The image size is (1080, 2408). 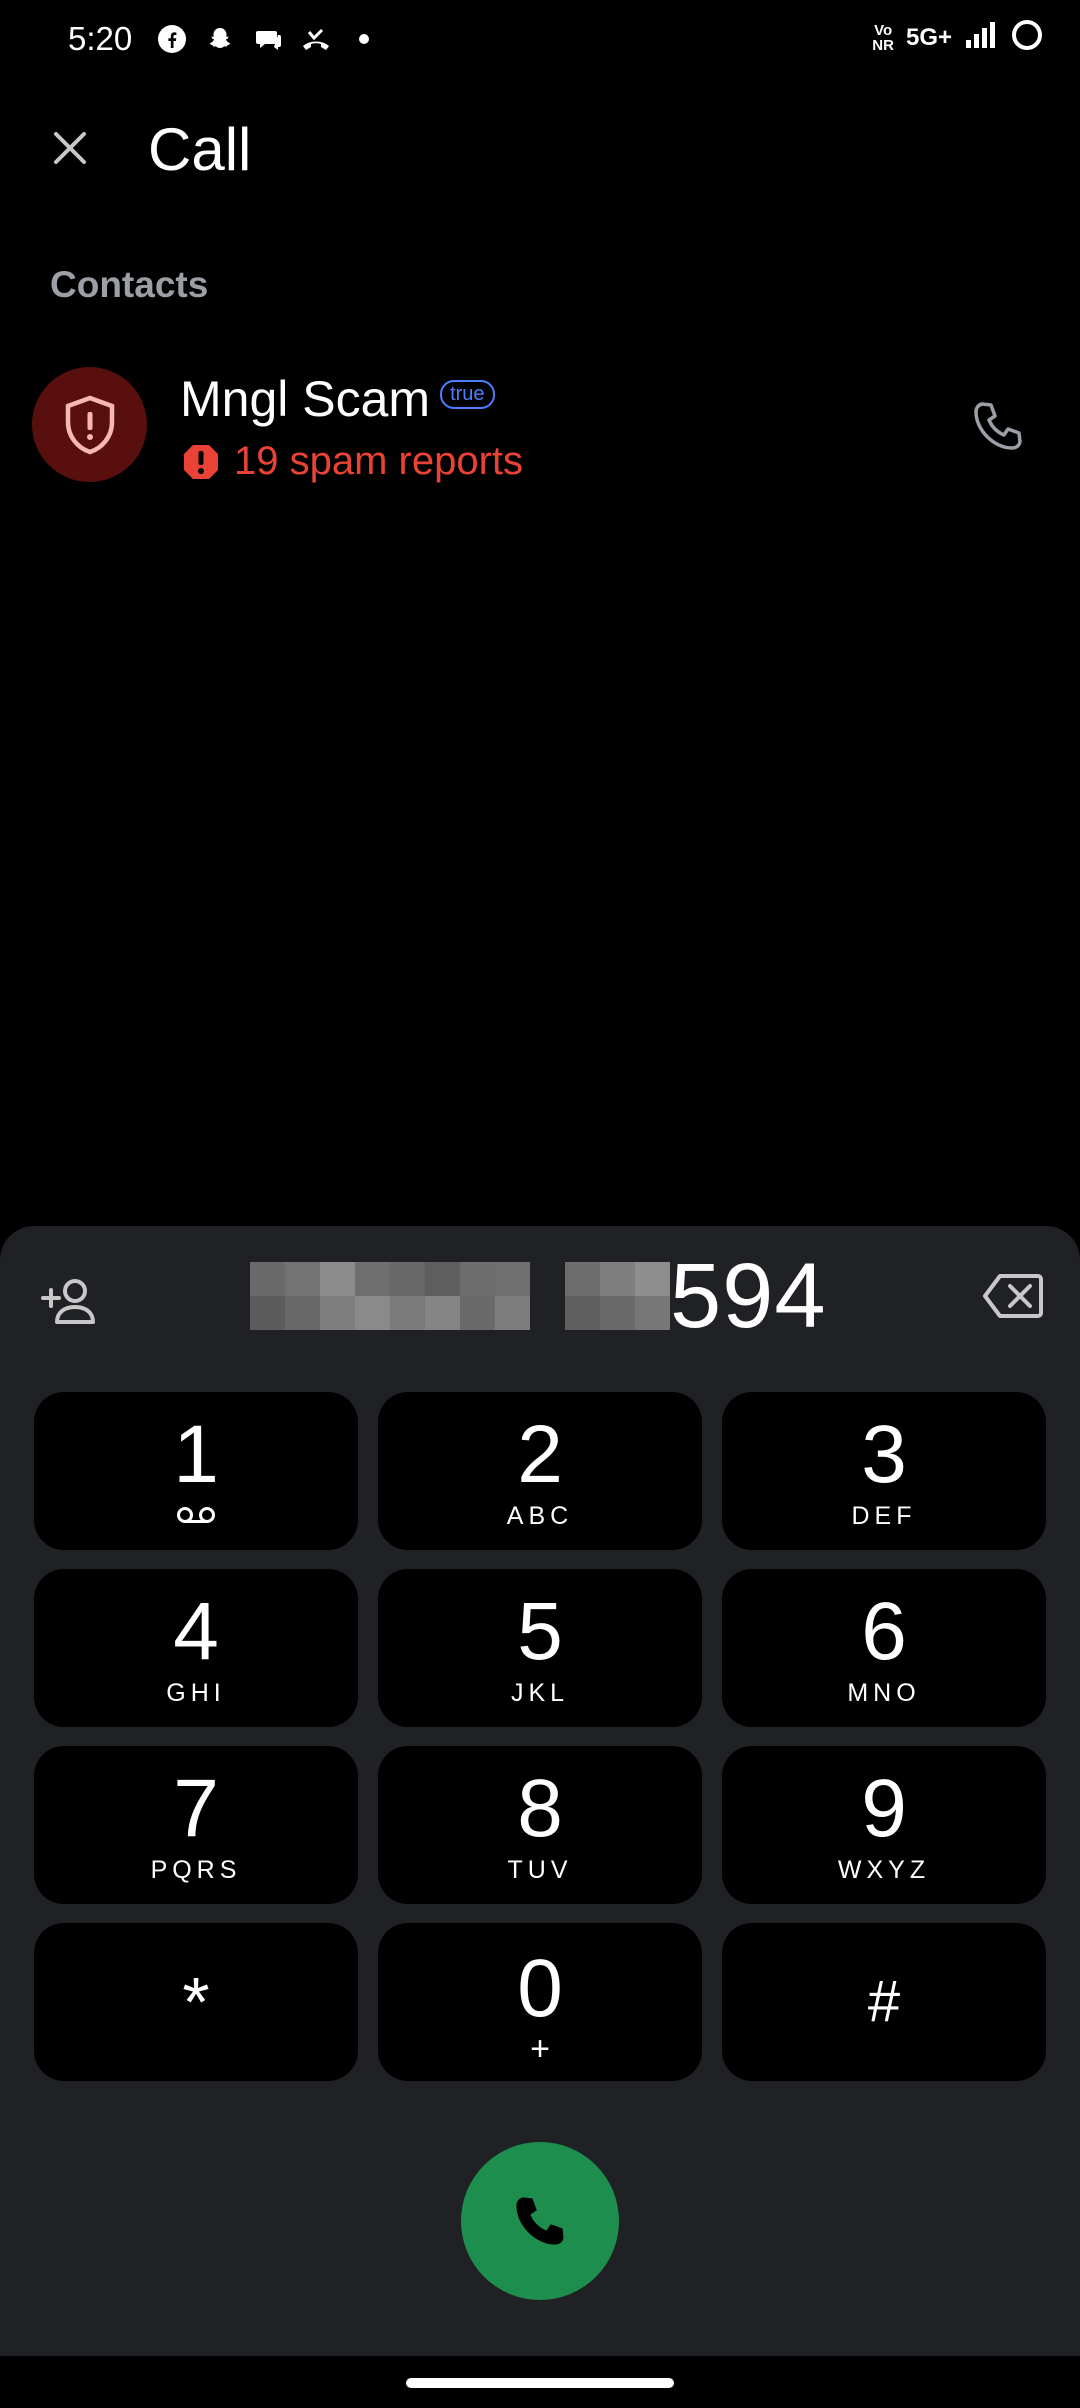 I want to click on spam-info: 19 spam reports, so click(x=352, y=461).